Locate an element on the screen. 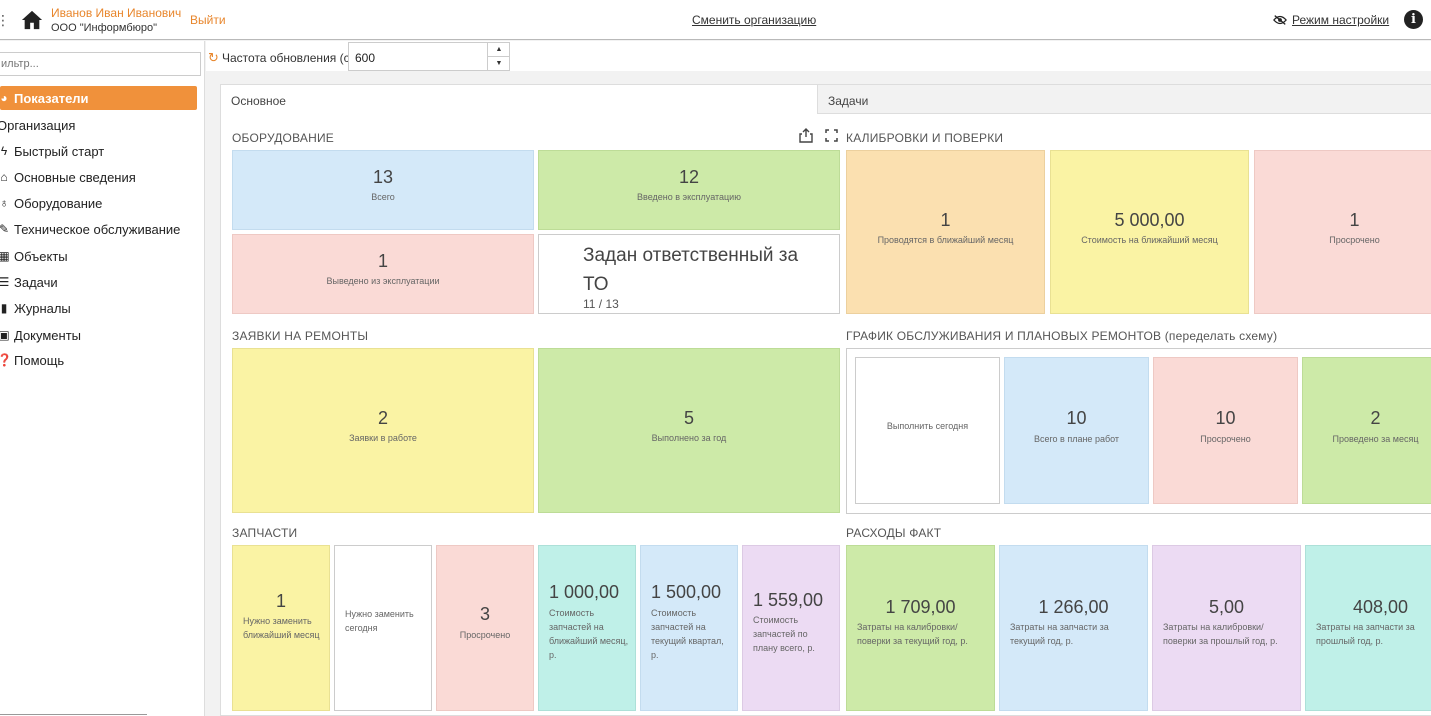 Image resolution: width=1431 pixels, height=716 pixels. tile-calibration-next-month: 1 Проводятся в ближайший месяц is located at coordinates (945, 232).